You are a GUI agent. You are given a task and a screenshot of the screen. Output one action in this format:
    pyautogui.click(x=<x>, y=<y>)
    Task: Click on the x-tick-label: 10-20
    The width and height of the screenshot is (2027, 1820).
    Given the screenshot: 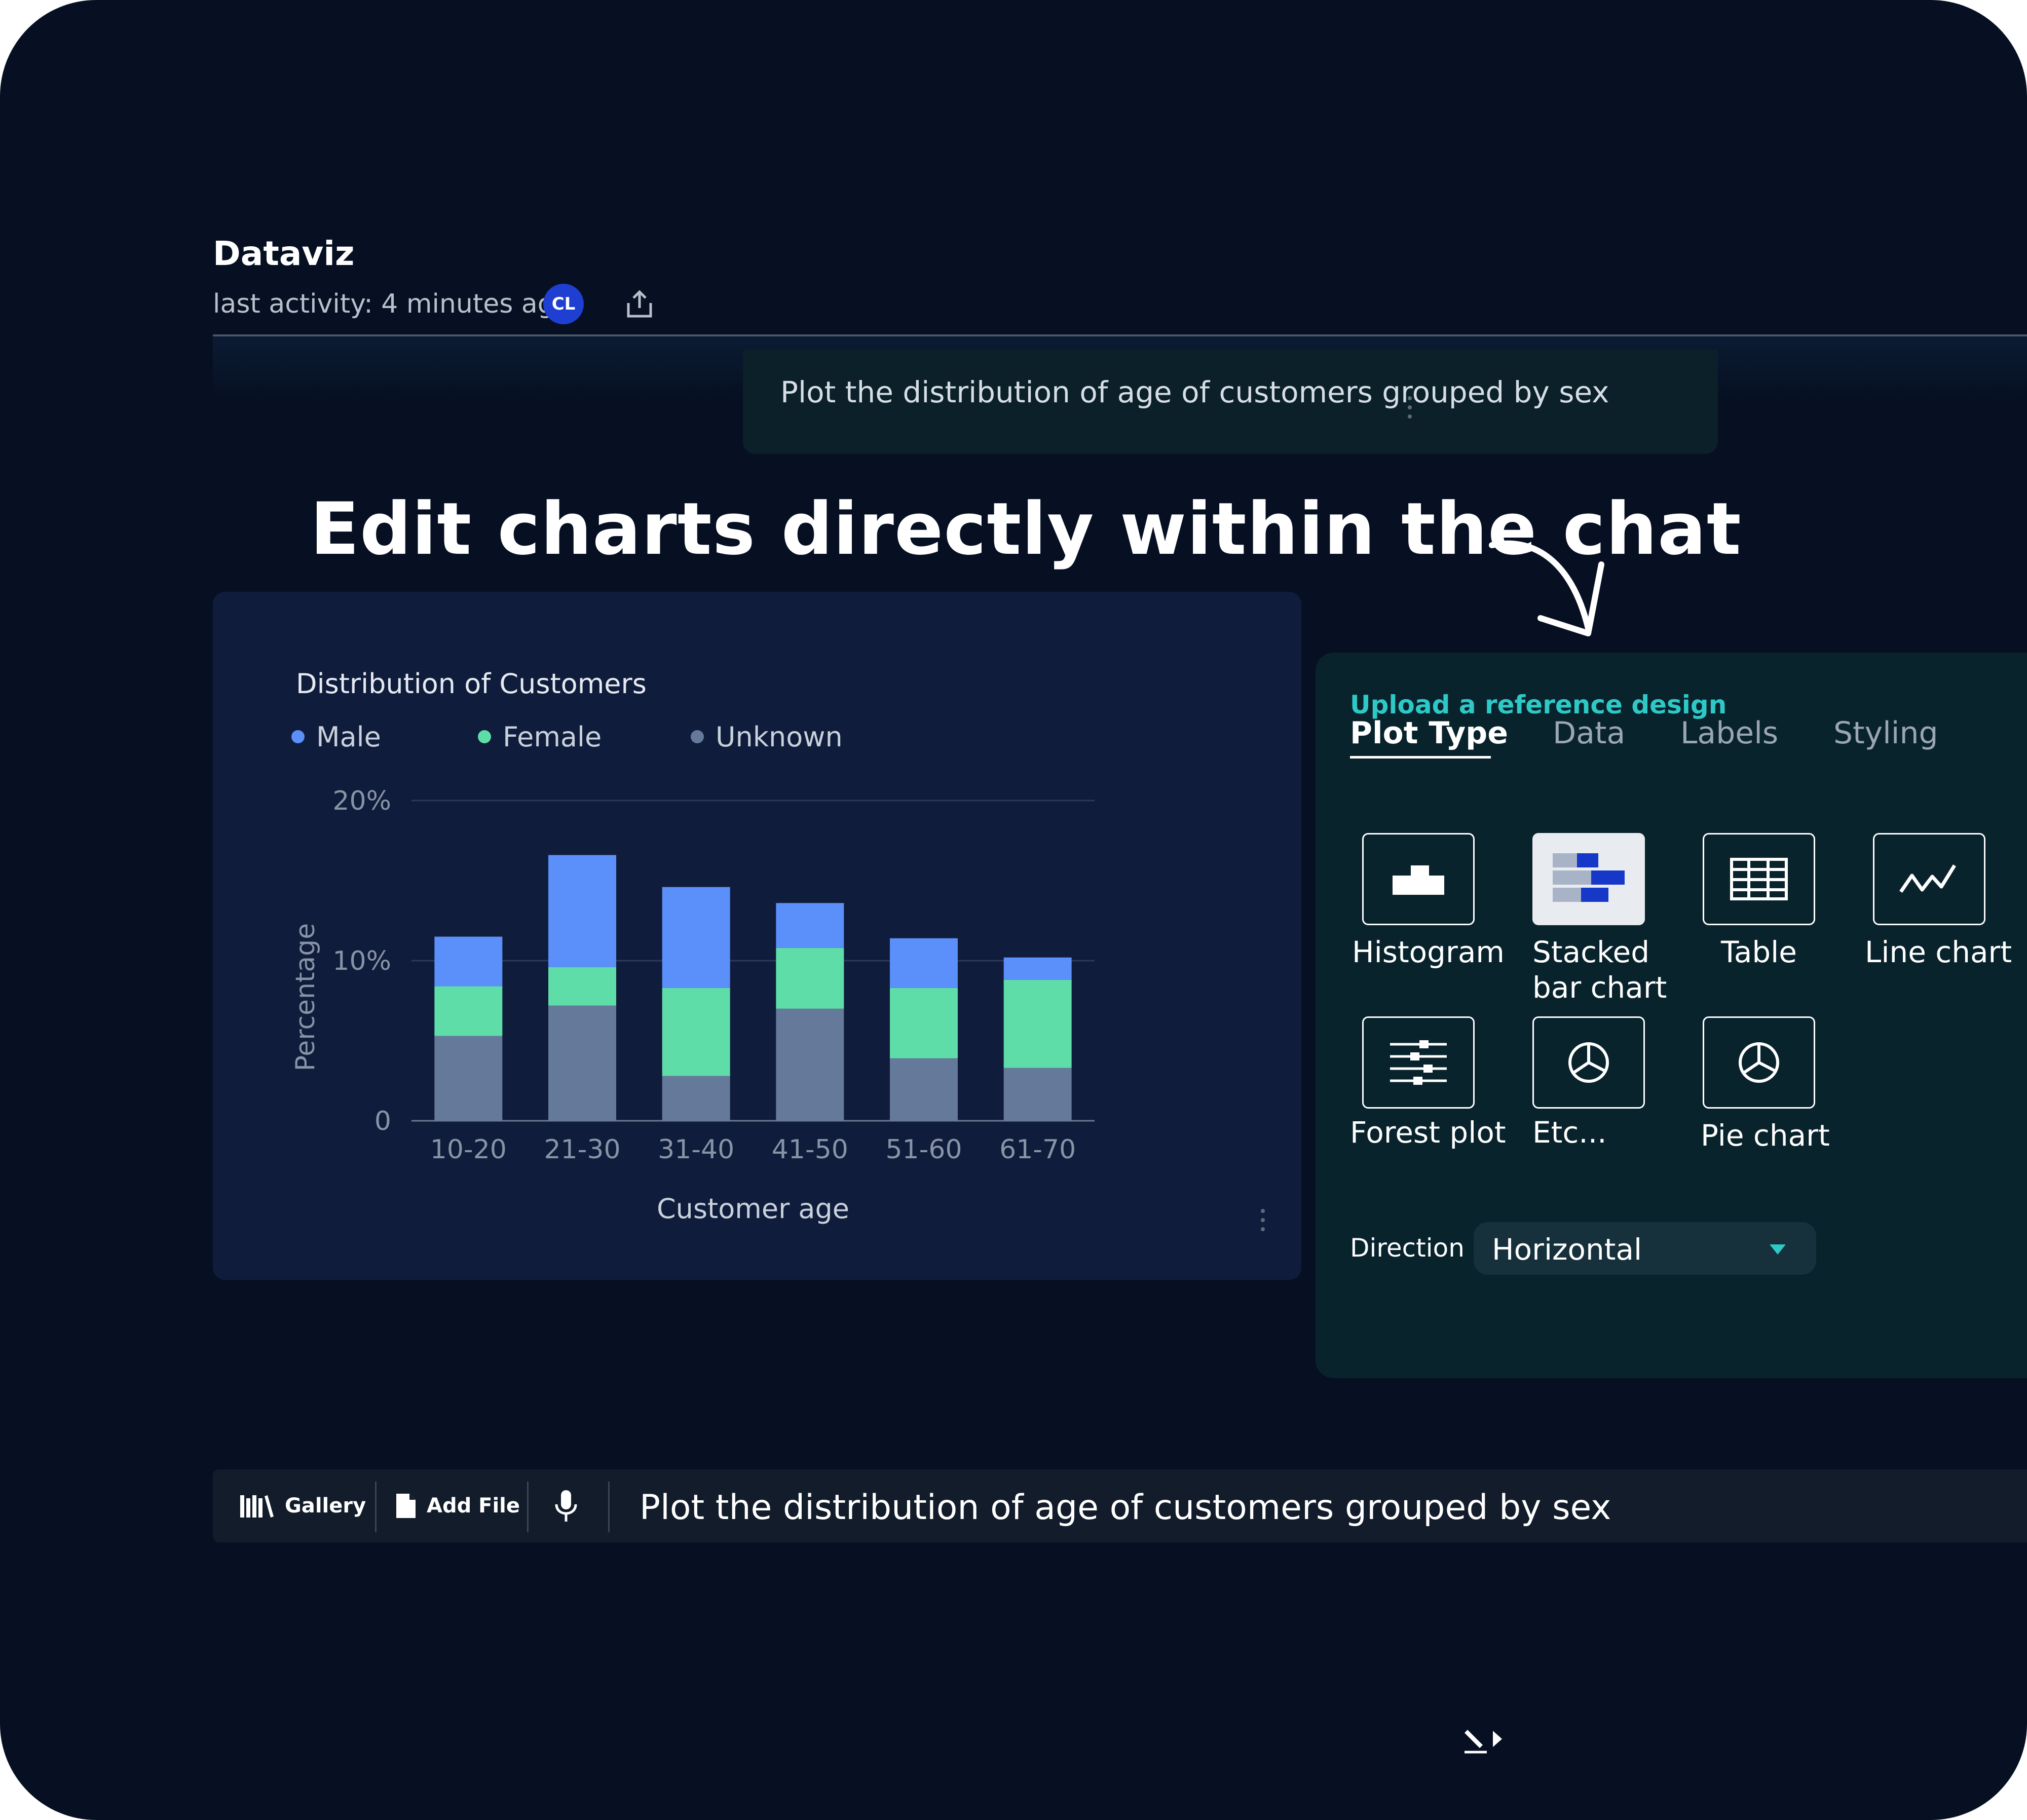 What is the action you would take?
    pyautogui.click(x=468, y=1149)
    